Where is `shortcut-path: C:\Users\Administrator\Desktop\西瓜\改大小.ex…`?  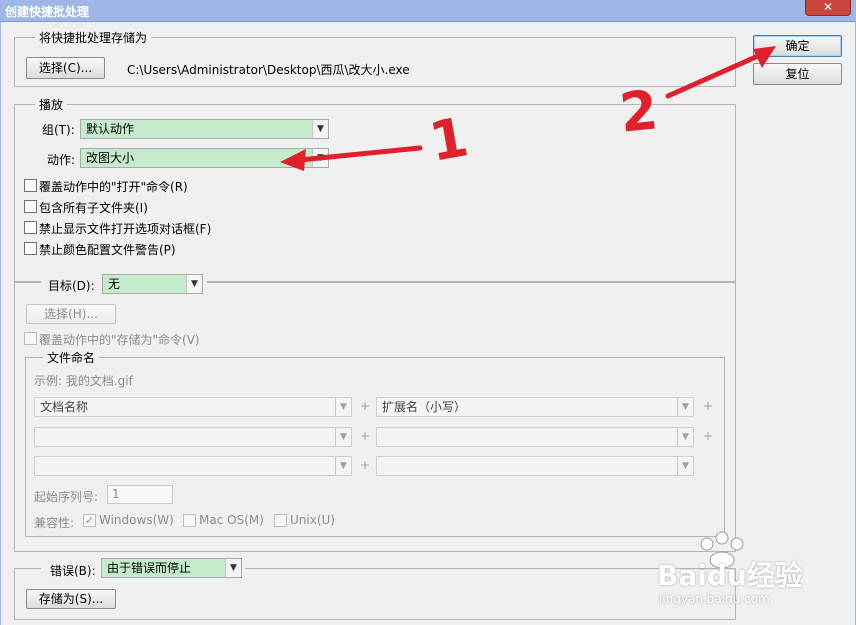
shortcut-path: C:\Users\Administrator\Desktop\西瓜\改大小.ex… is located at coordinates (268, 70).